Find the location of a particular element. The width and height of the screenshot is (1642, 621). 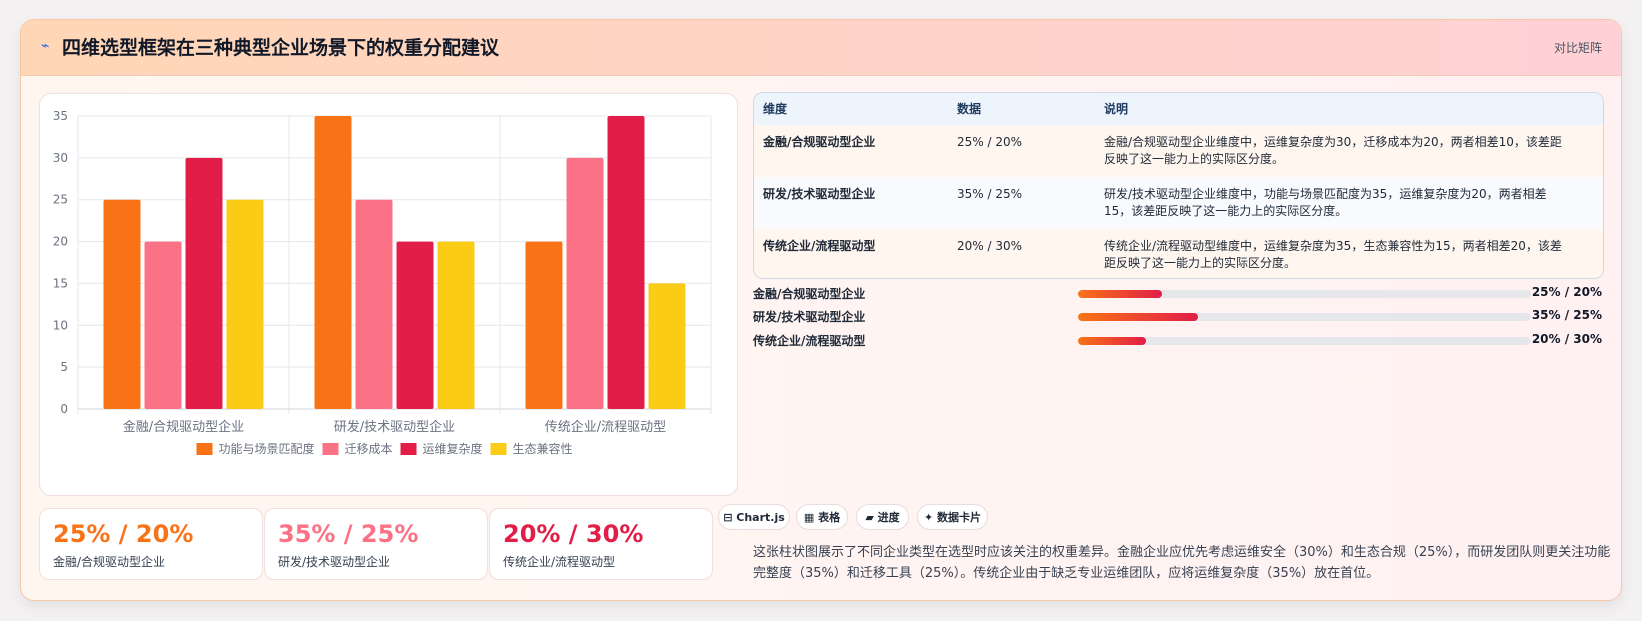

legend-label: 迁移成本 is located at coordinates (369, 449).